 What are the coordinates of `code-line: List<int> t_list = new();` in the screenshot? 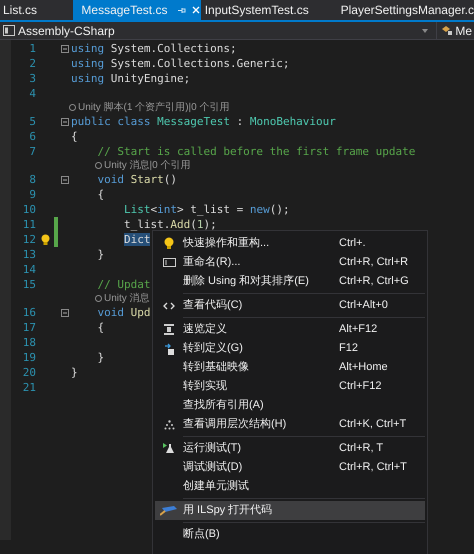 It's located at (206, 209).